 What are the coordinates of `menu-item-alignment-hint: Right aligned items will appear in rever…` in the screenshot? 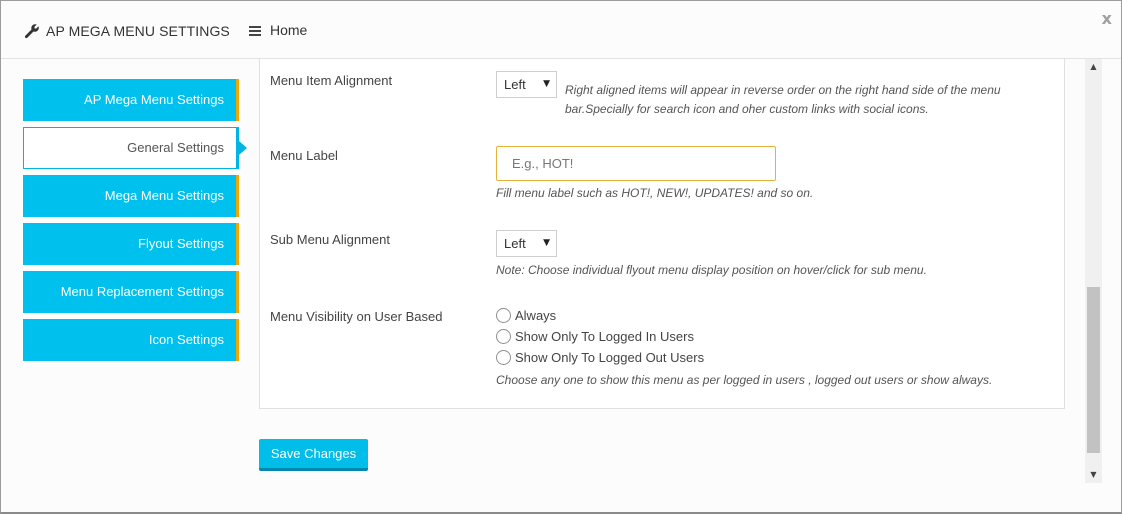 It's located at (783, 100).